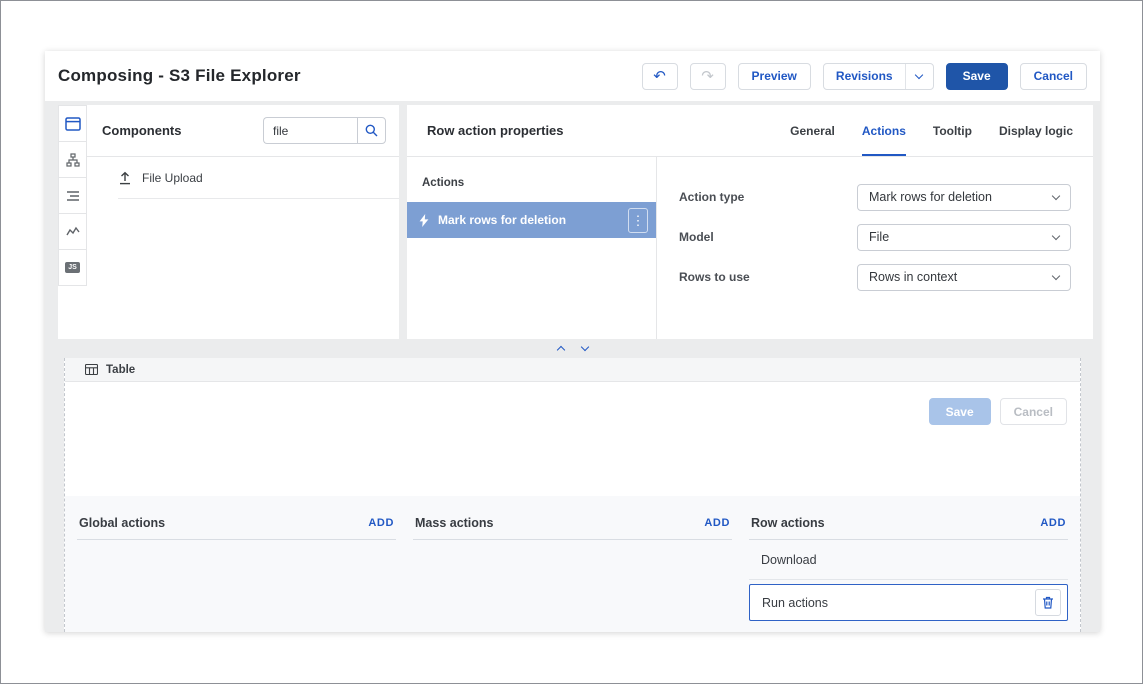  I want to click on component-search-input, so click(310, 130).